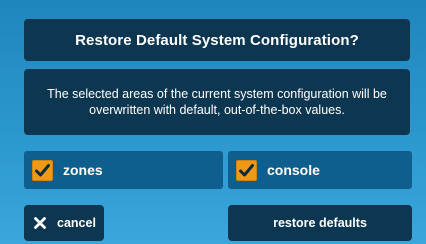  Describe the element at coordinates (83, 170) in the screenshot. I see `zones-label: zones` at that location.